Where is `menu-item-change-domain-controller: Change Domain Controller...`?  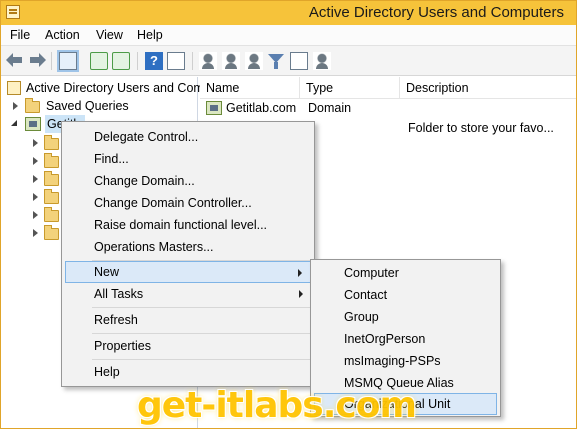
menu-item-change-domain-controller: Change Domain Controller... is located at coordinates (188, 203).